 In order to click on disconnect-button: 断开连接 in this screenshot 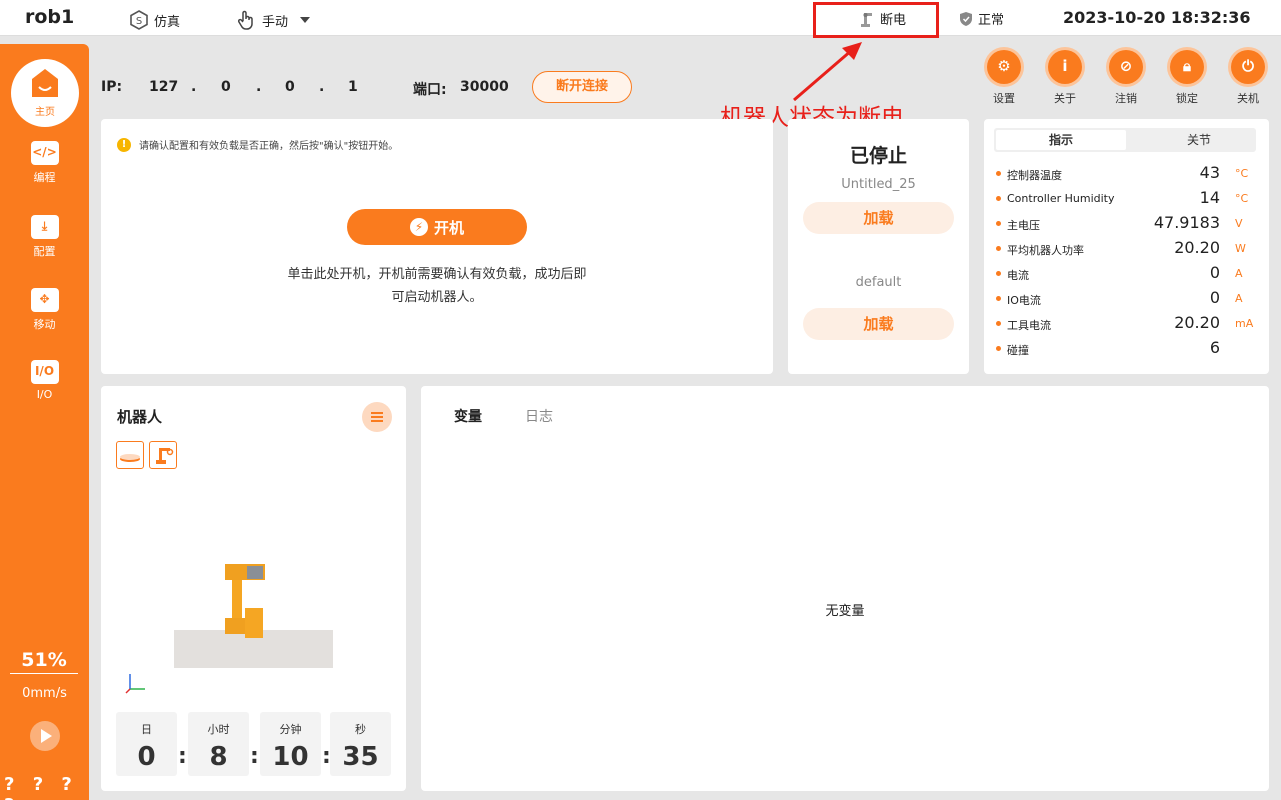, I will do `click(582, 87)`.